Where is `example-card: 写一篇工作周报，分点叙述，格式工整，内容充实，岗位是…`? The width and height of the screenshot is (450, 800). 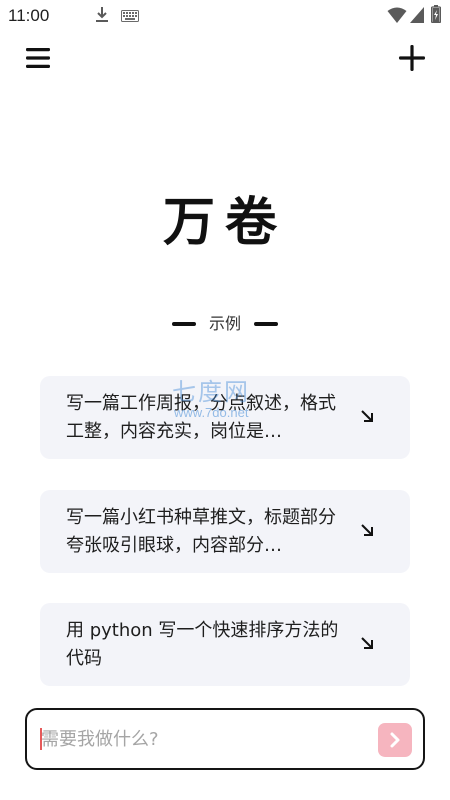
example-card: 写一篇工作周报，分点叙述，格式工整，内容充实，岗位是… is located at coordinates (225, 417).